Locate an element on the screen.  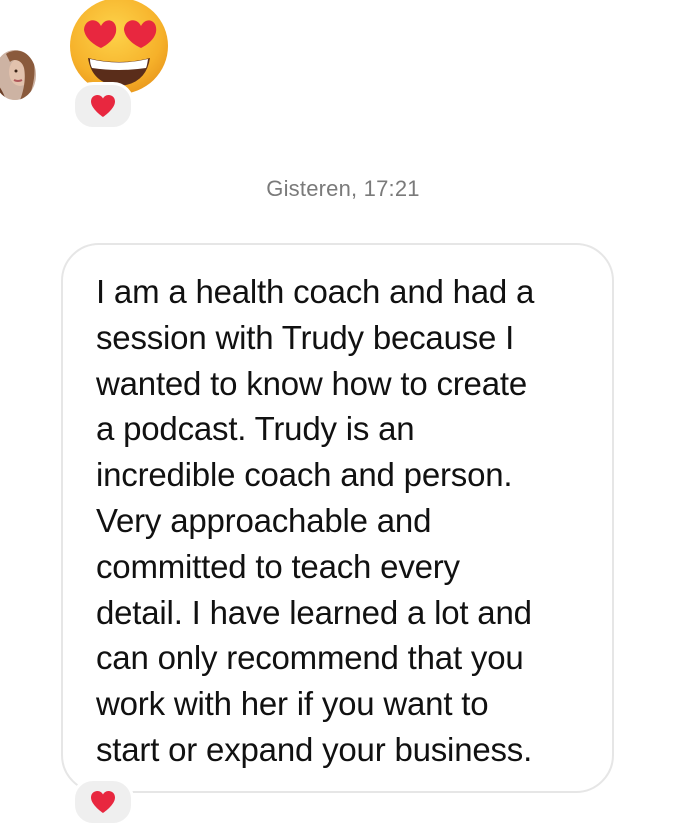
heart-eyes-emoji-icon is located at coordinates (119, 48).